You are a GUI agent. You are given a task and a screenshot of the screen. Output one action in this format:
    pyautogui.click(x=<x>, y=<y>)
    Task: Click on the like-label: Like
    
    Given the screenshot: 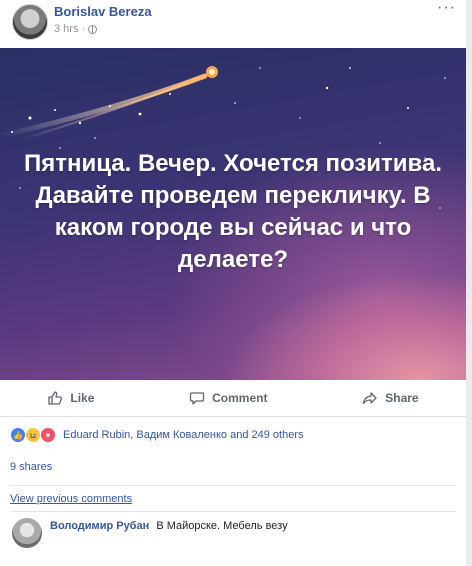 What is the action you would take?
    pyautogui.click(x=82, y=398)
    